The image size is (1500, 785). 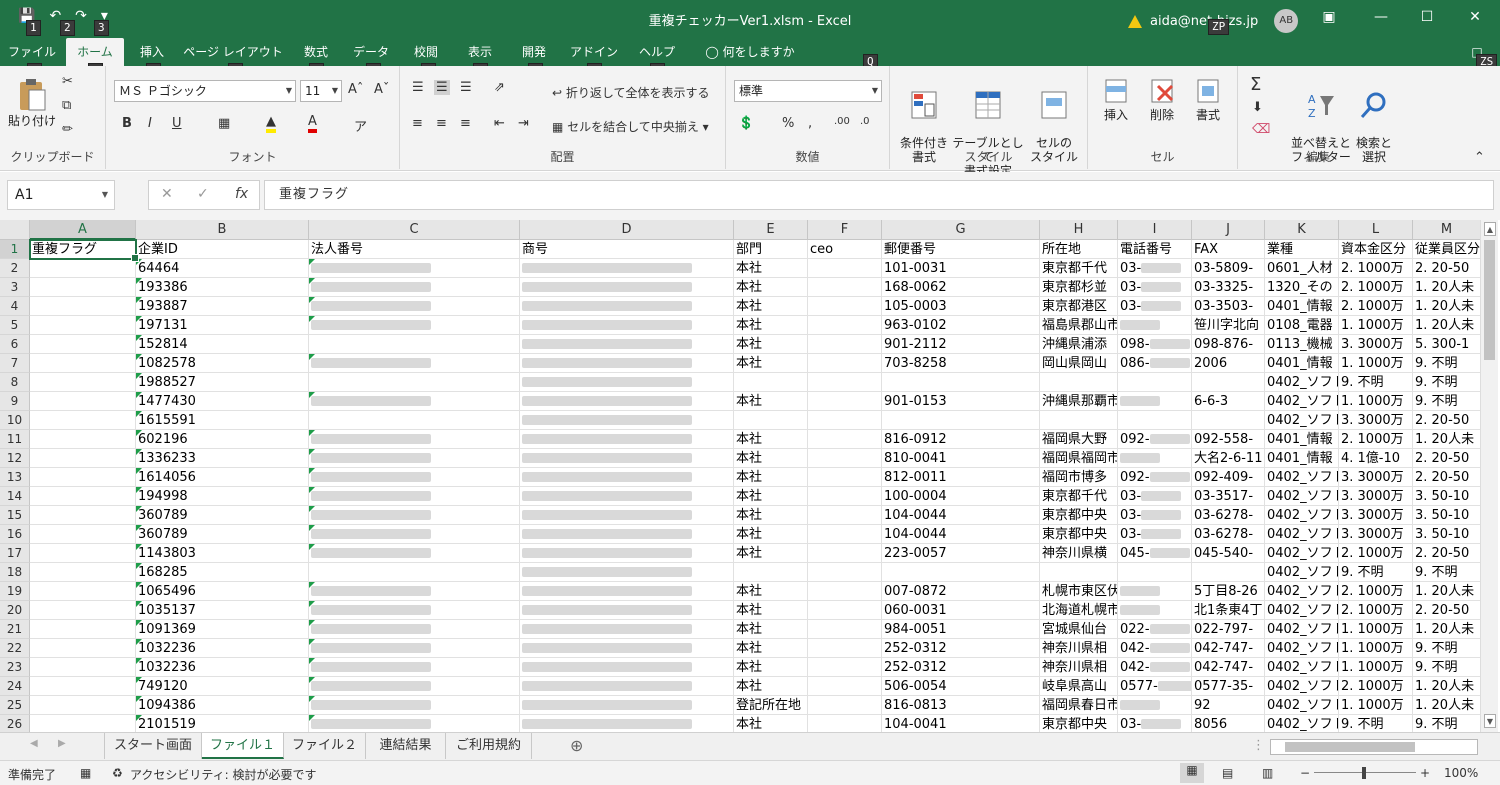 What do you see at coordinates (594, 52) in the screenshot?
I see `tab-addins: アドイン` at bounding box center [594, 52].